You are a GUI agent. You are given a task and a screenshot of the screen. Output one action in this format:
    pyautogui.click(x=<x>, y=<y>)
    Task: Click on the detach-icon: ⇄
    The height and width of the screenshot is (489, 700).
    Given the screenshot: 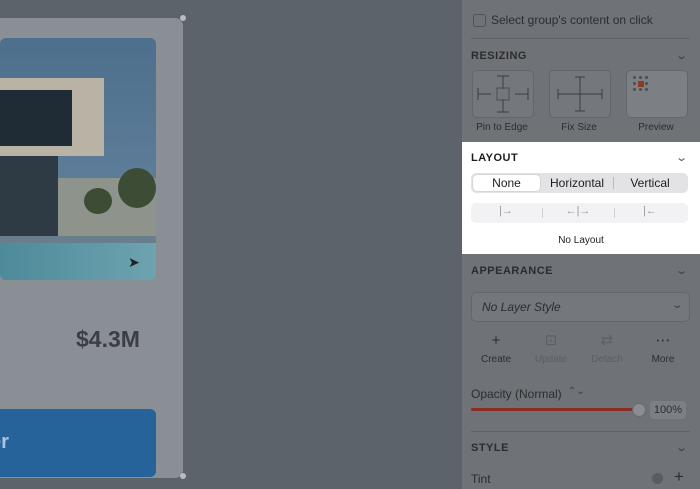 What is the action you would take?
    pyautogui.click(x=607, y=340)
    